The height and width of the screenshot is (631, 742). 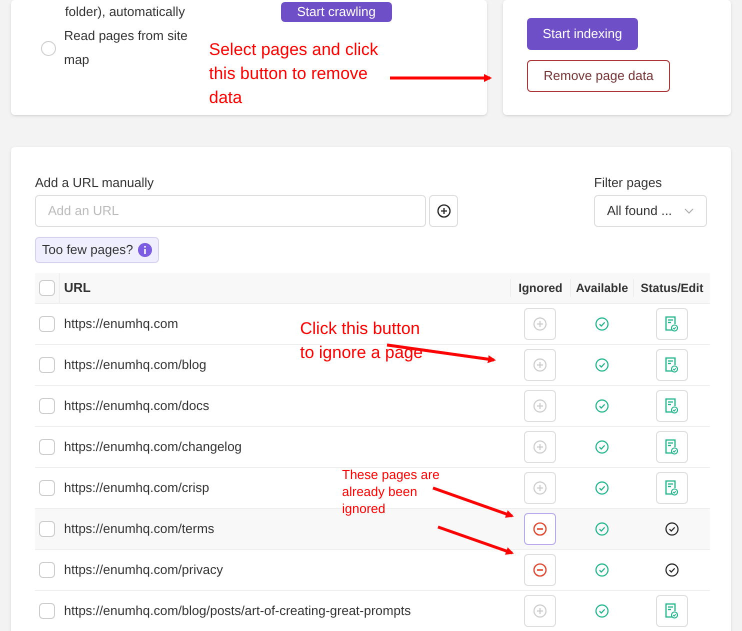 What do you see at coordinates (230, 210) in the screenshot?
I see `url-input-field: Add an URL` at bounding box center [230, 210].